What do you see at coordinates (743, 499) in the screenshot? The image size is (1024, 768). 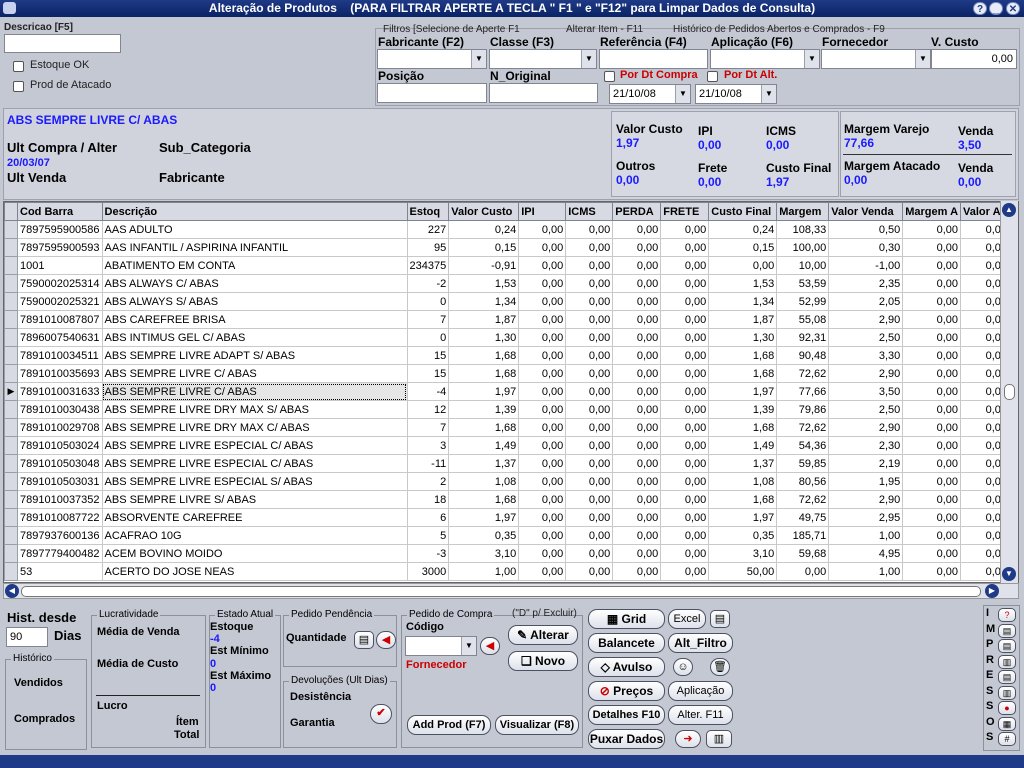 I see `cell-custo-final: 1,68` at bounding box center [743, 499].